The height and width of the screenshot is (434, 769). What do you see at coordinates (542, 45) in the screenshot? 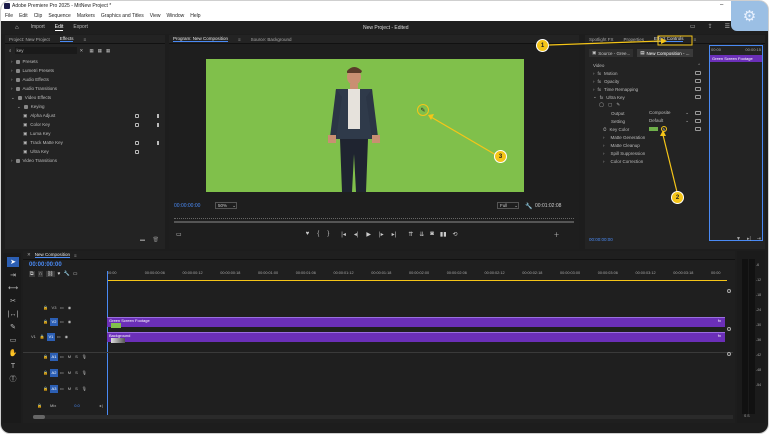
I see `annotation-1: 1` at bounding box center [542, 45].